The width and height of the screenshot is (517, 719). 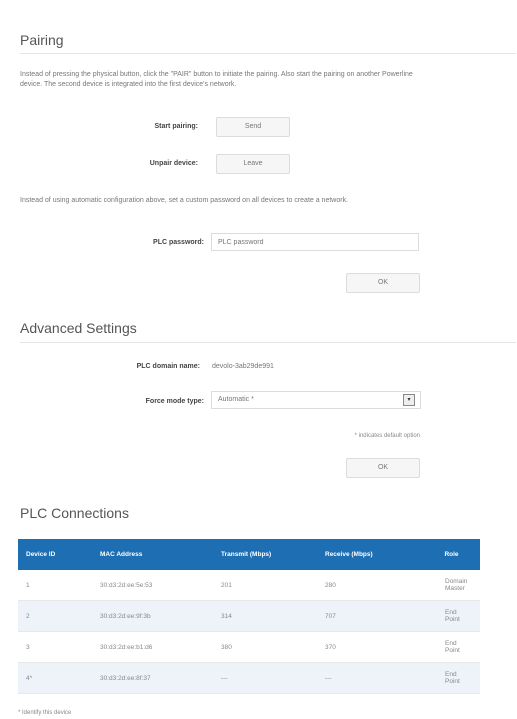 I want to click on domain-name-value: devolo-3ab29de991, so click(x=243, y=366).